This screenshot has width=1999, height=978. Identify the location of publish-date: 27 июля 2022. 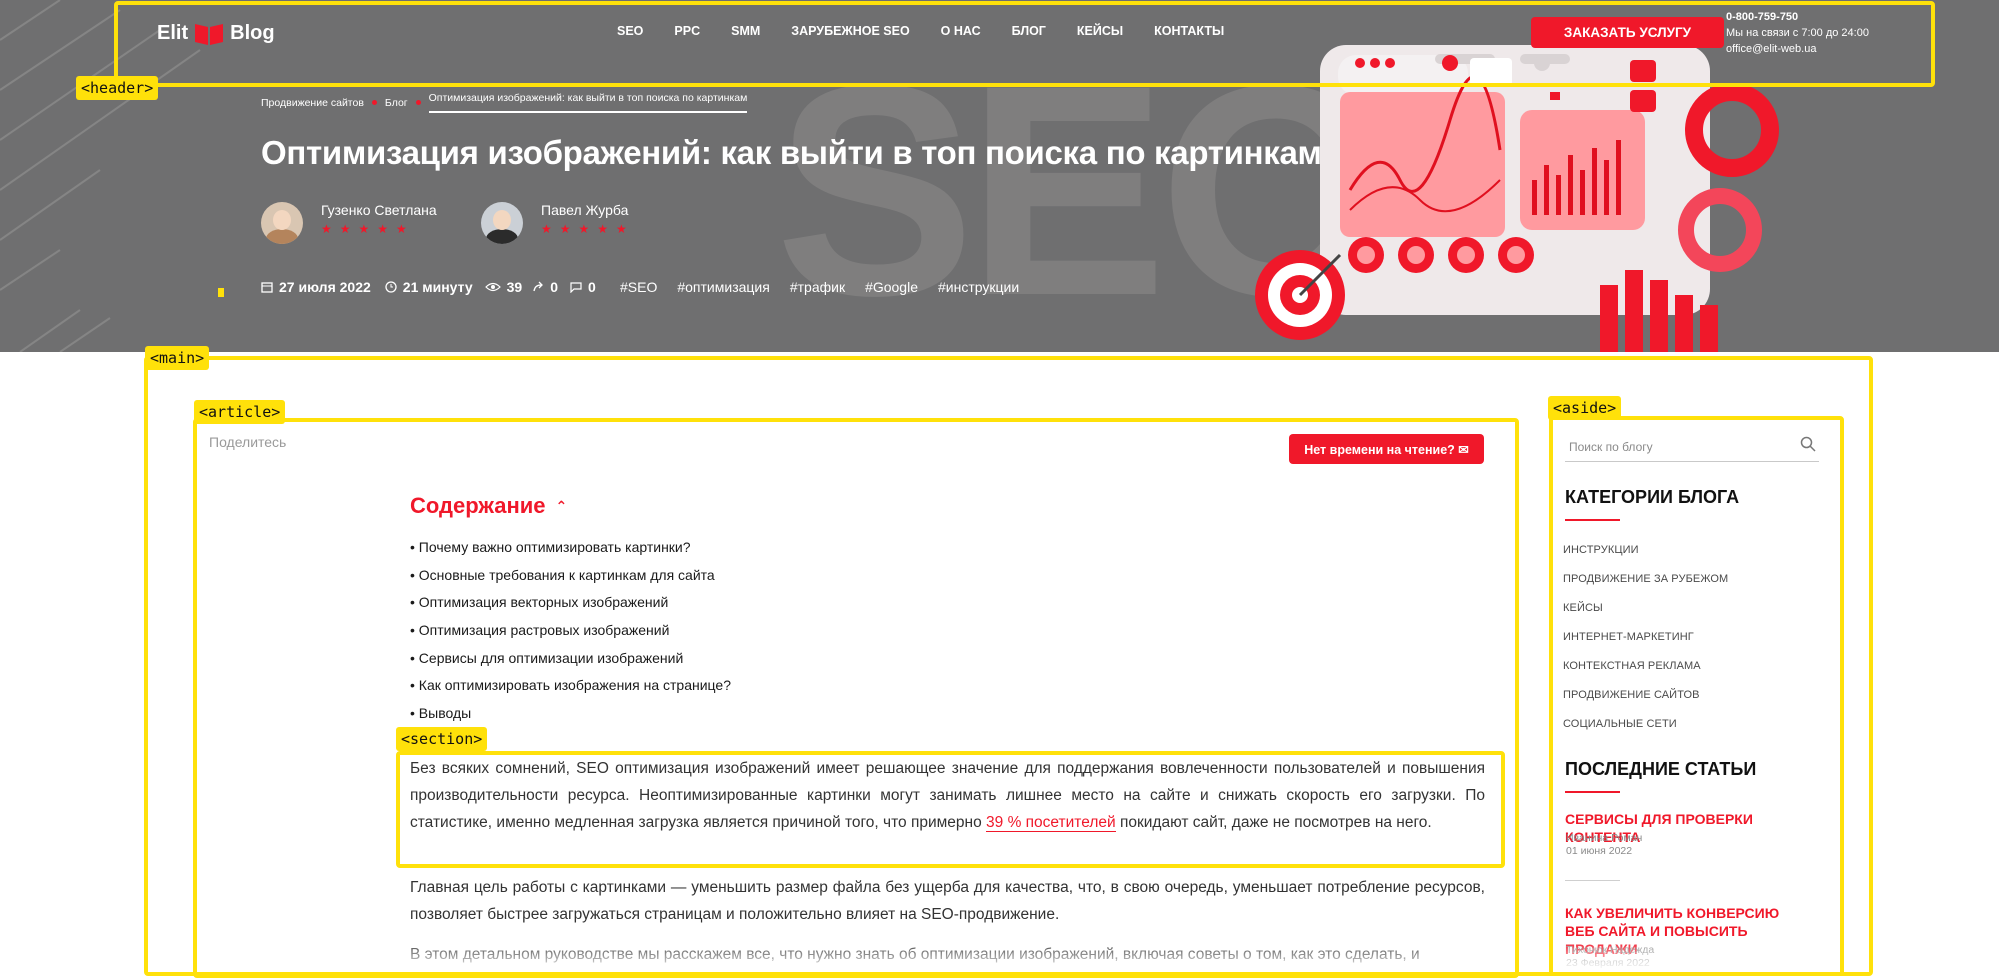
(325, 287).